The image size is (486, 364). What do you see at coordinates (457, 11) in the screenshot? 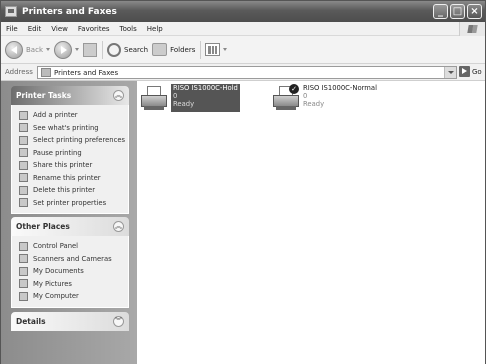
I see `maximize-button: □` at bounding box center [457, 11].